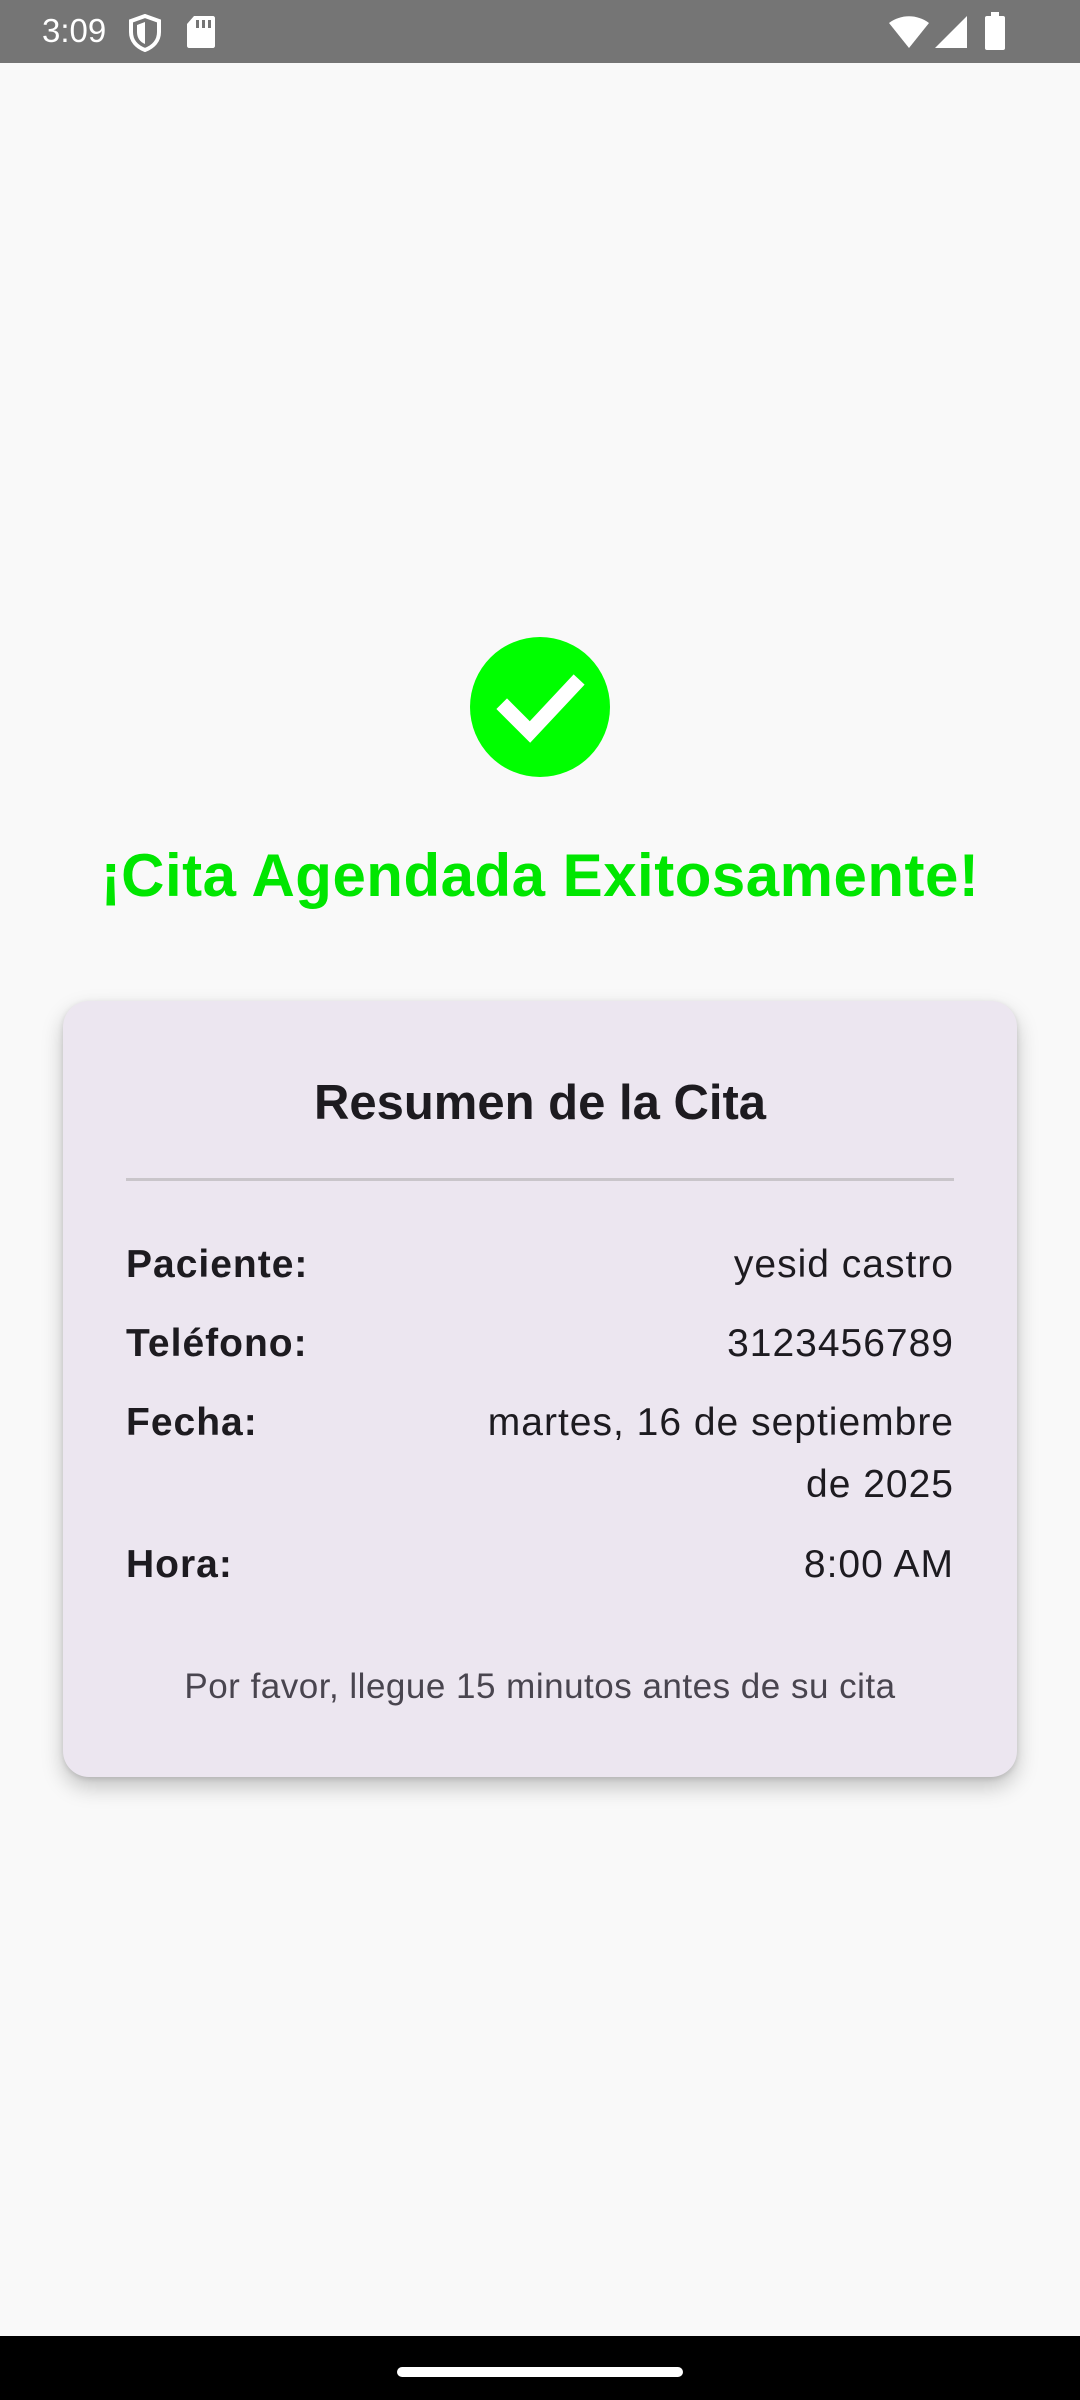  I want to click on success-title: ¡Cita Agendada Exitosamente!, so click(540, 875).